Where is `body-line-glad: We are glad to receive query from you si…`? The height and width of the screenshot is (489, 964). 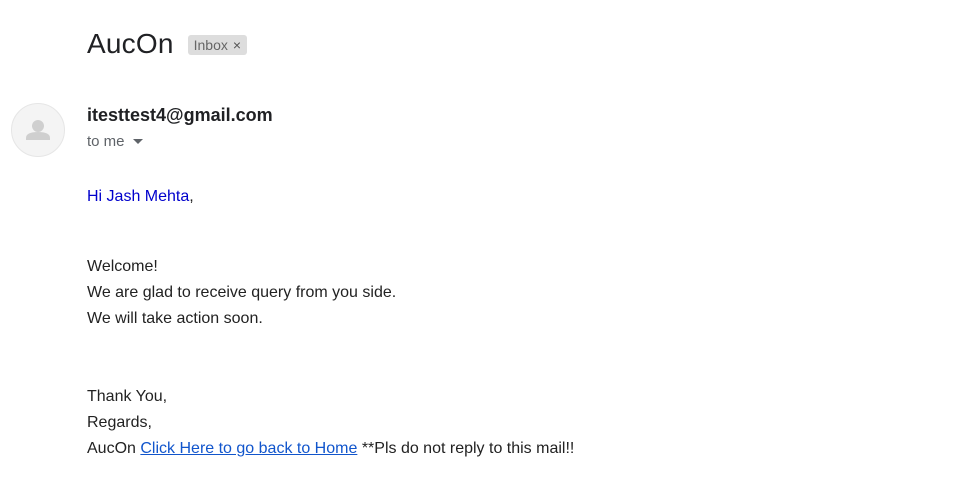 body-line-glad: We are glad to receive query from you si… is located at coordinates (242, 292).